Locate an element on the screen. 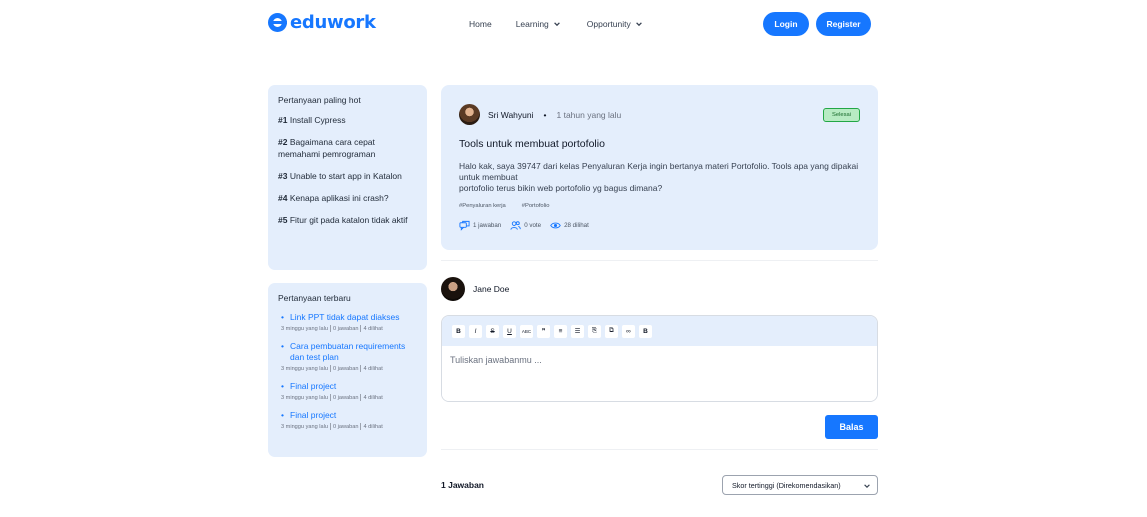 The height and width of the screenshot is (517, 1147). spellcheck-button: ABC is located at coordinates (526, 331).